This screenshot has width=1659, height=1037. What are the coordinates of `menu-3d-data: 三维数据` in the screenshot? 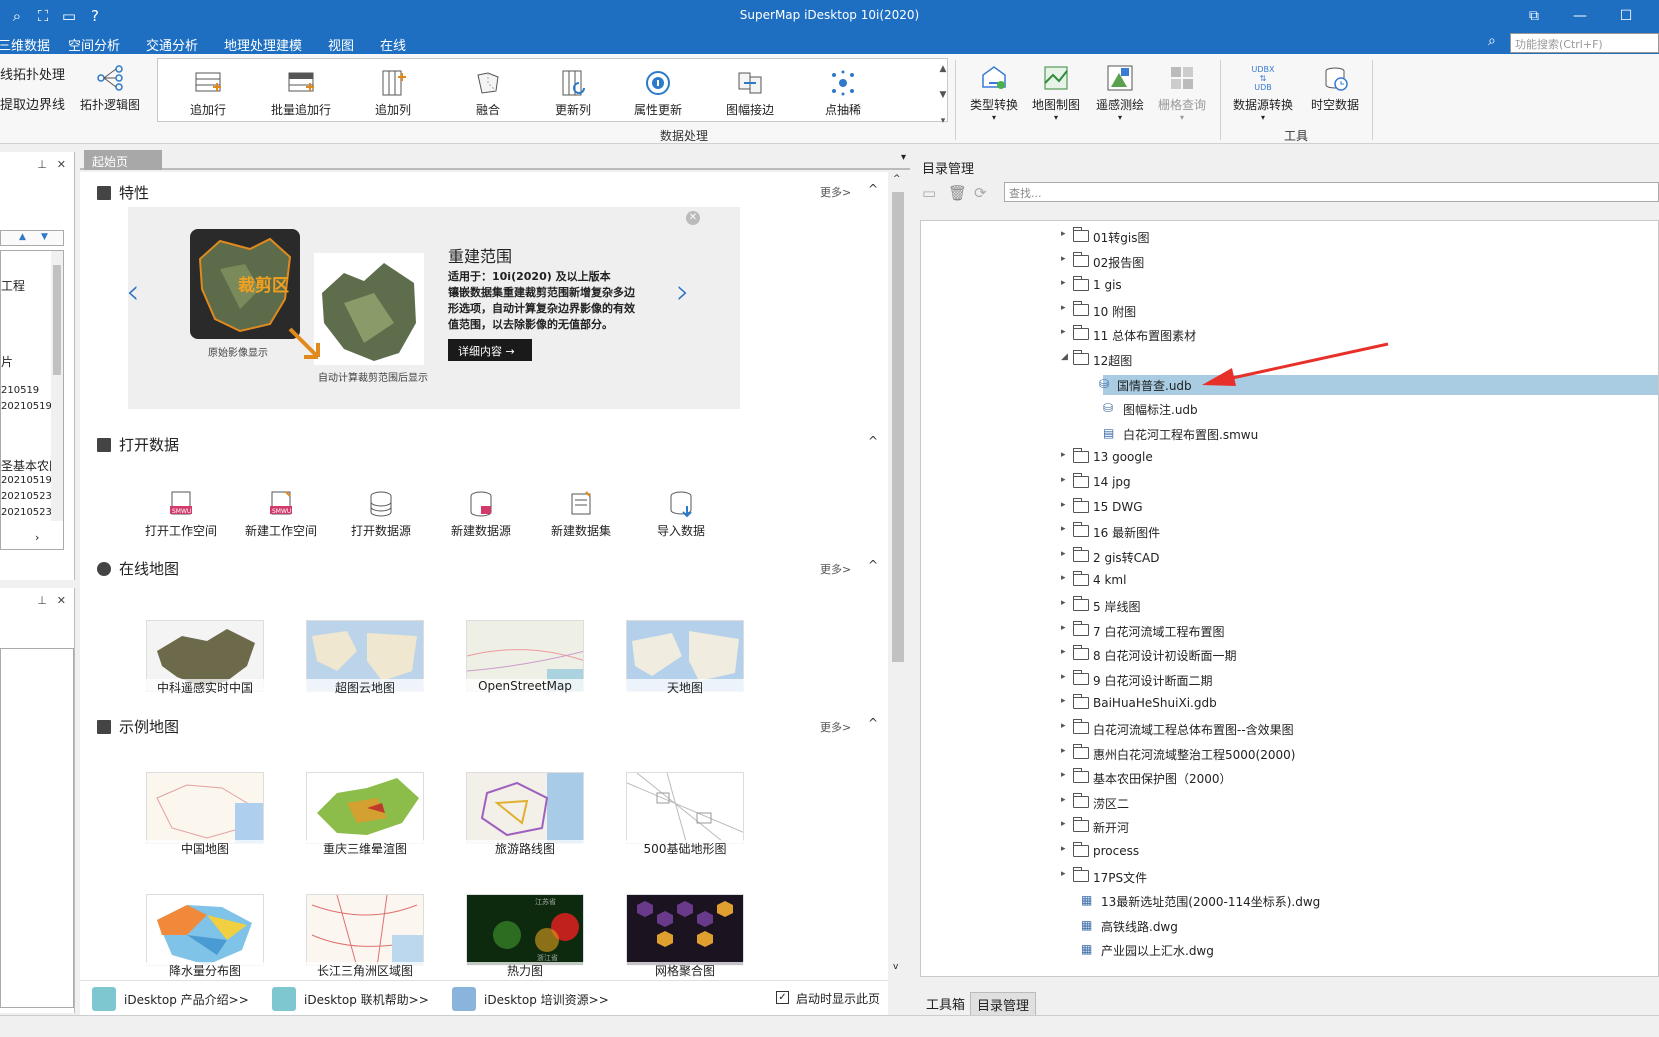 It's located at (25, 44).